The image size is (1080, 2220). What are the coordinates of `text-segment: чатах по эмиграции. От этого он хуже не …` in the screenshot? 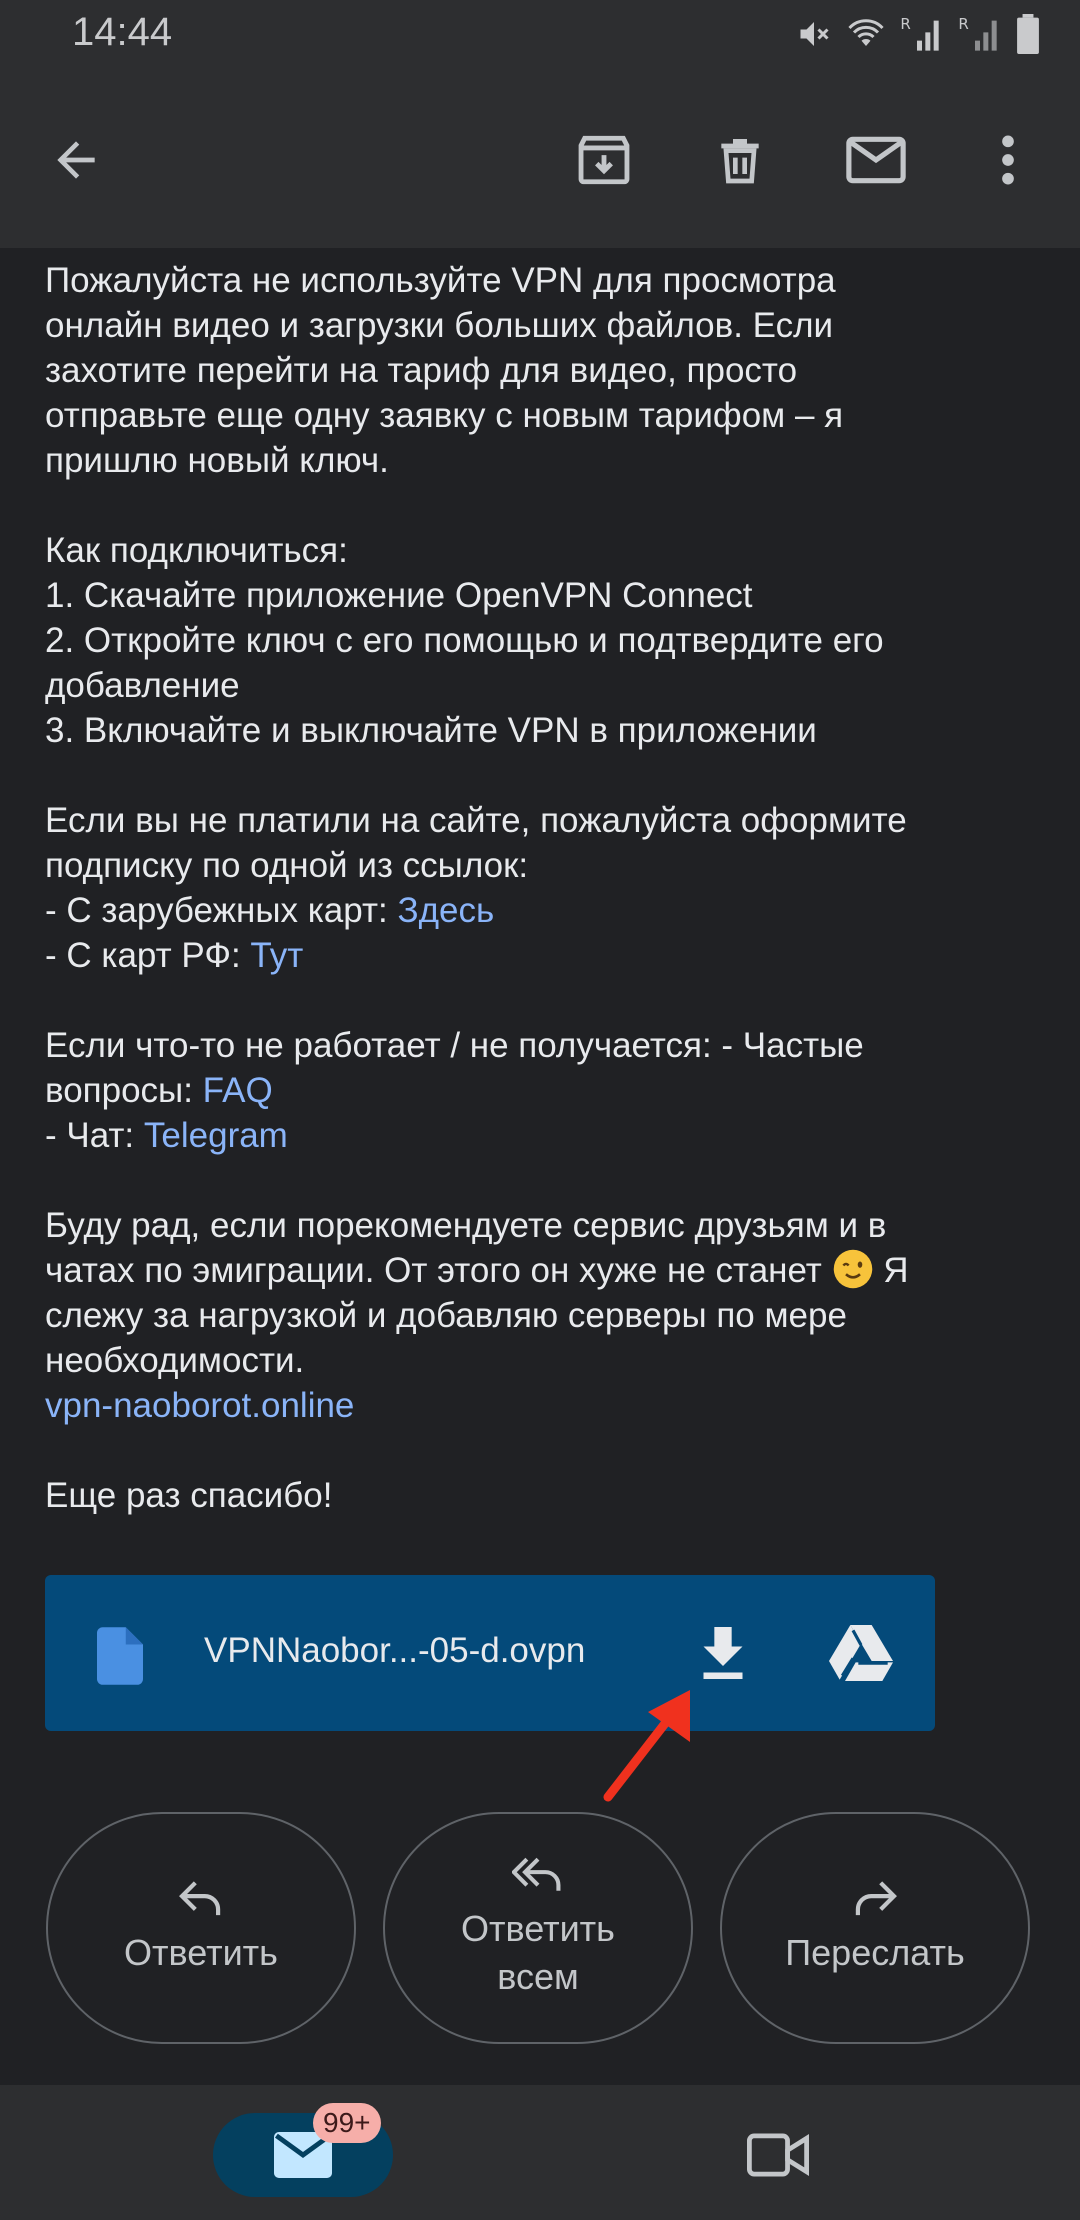 It's located at (438, 1270).